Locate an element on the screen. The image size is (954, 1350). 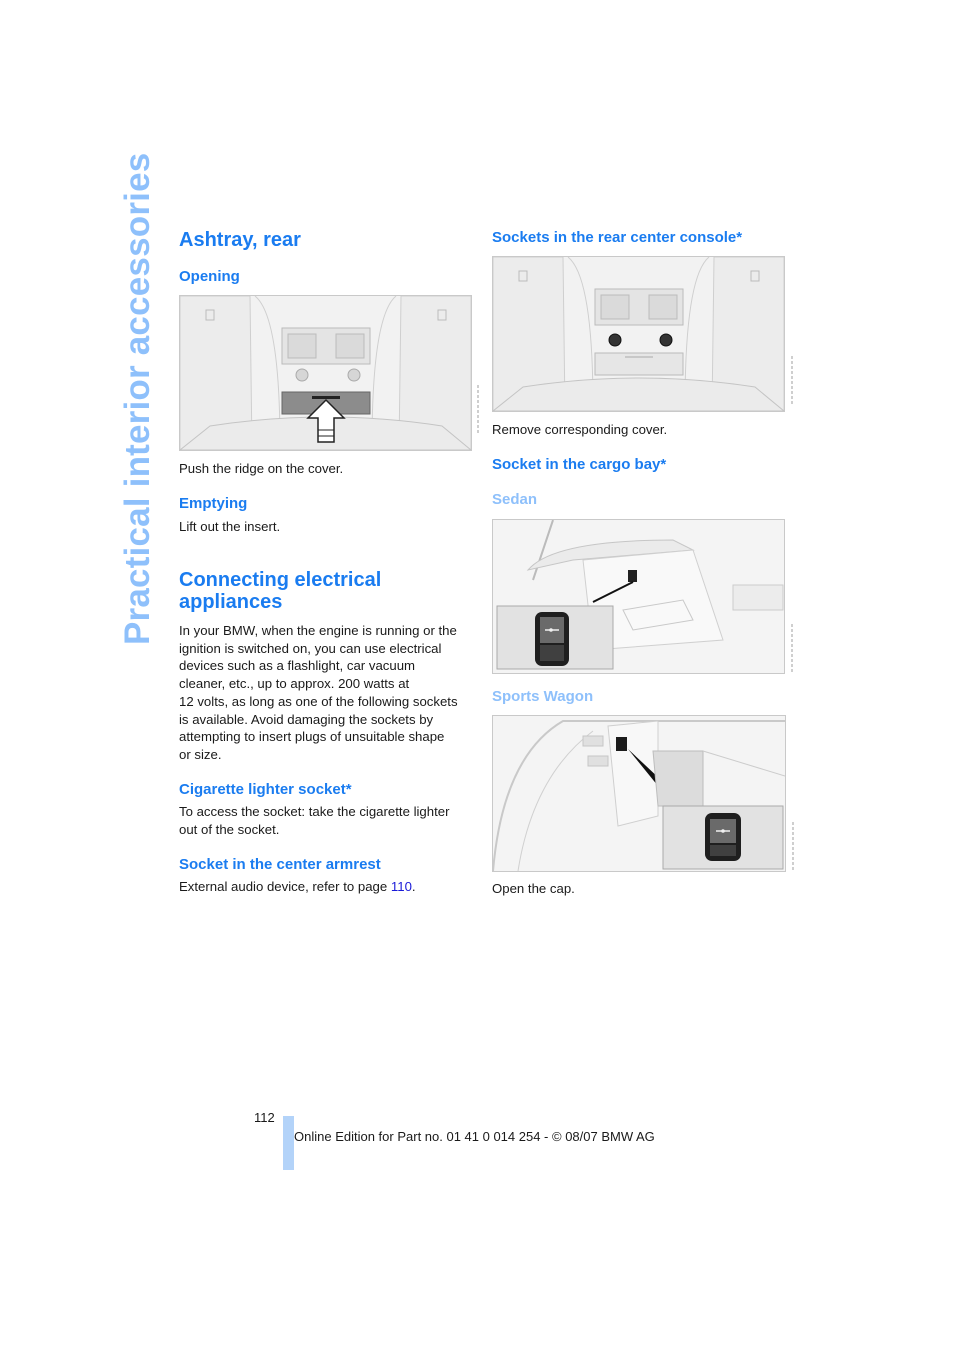
cargo-bay-socket-heading: Socket in the cargo bay* is located at coordinates (579, 464).